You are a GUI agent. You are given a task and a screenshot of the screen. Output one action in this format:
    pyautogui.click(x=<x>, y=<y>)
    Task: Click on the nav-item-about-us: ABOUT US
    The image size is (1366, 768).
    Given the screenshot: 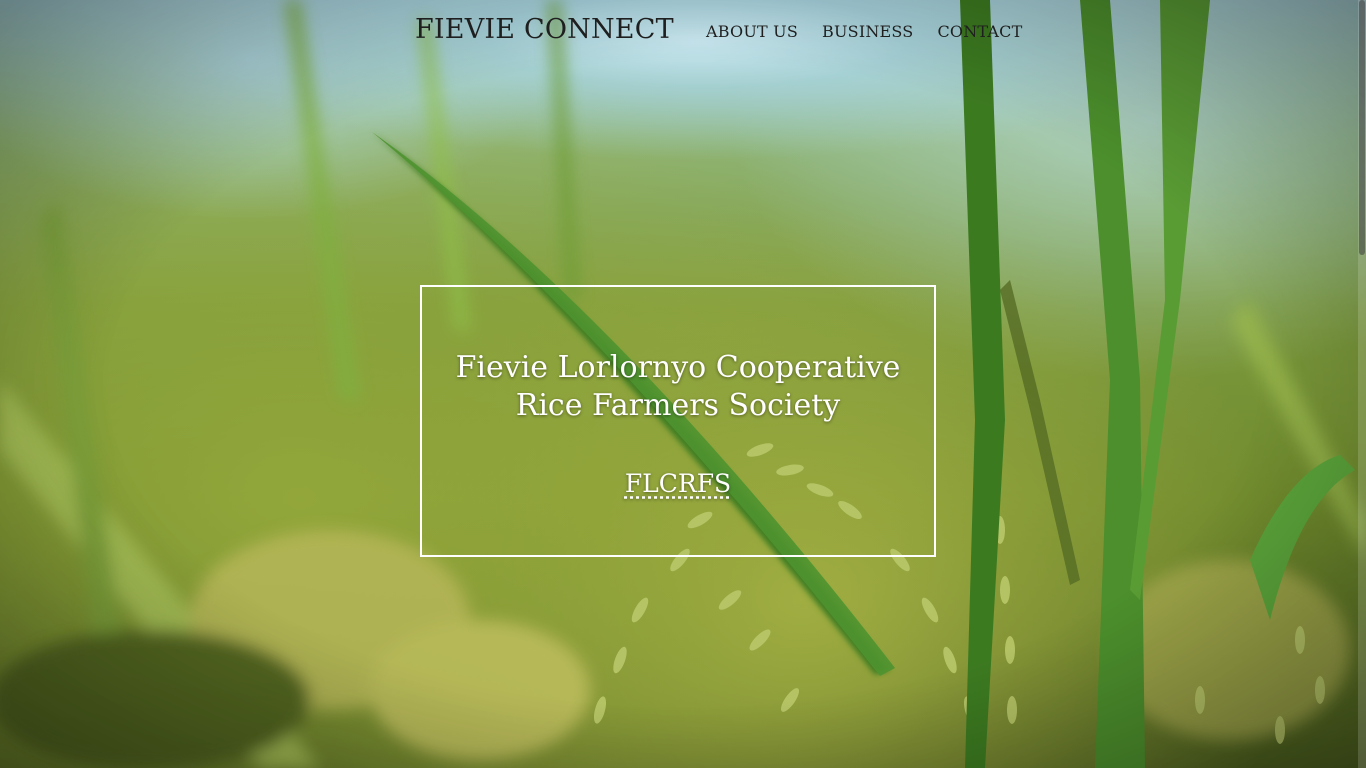 What is the action you would take?
    pyautogui.click(x=752, y=31)
    